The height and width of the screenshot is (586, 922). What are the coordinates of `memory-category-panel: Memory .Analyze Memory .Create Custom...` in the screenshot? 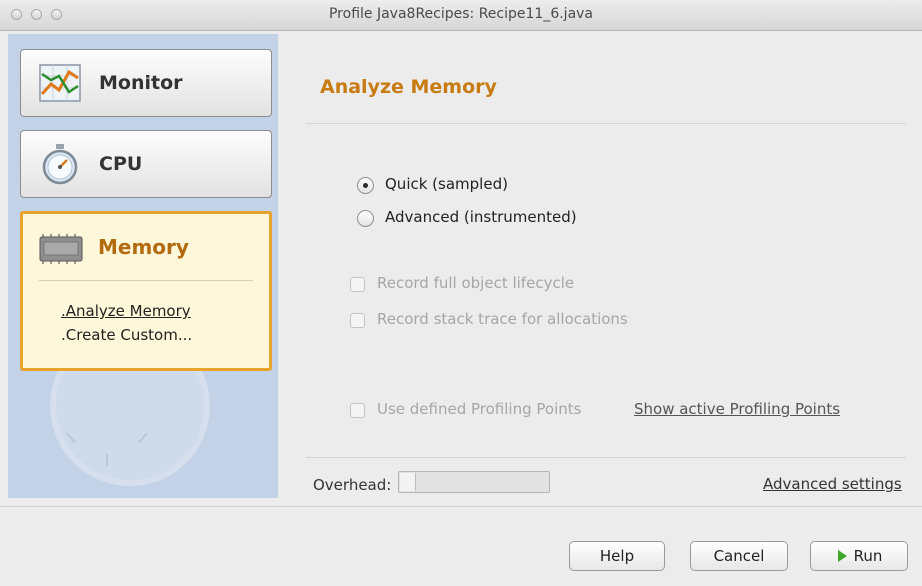 It's located at (146, 291).